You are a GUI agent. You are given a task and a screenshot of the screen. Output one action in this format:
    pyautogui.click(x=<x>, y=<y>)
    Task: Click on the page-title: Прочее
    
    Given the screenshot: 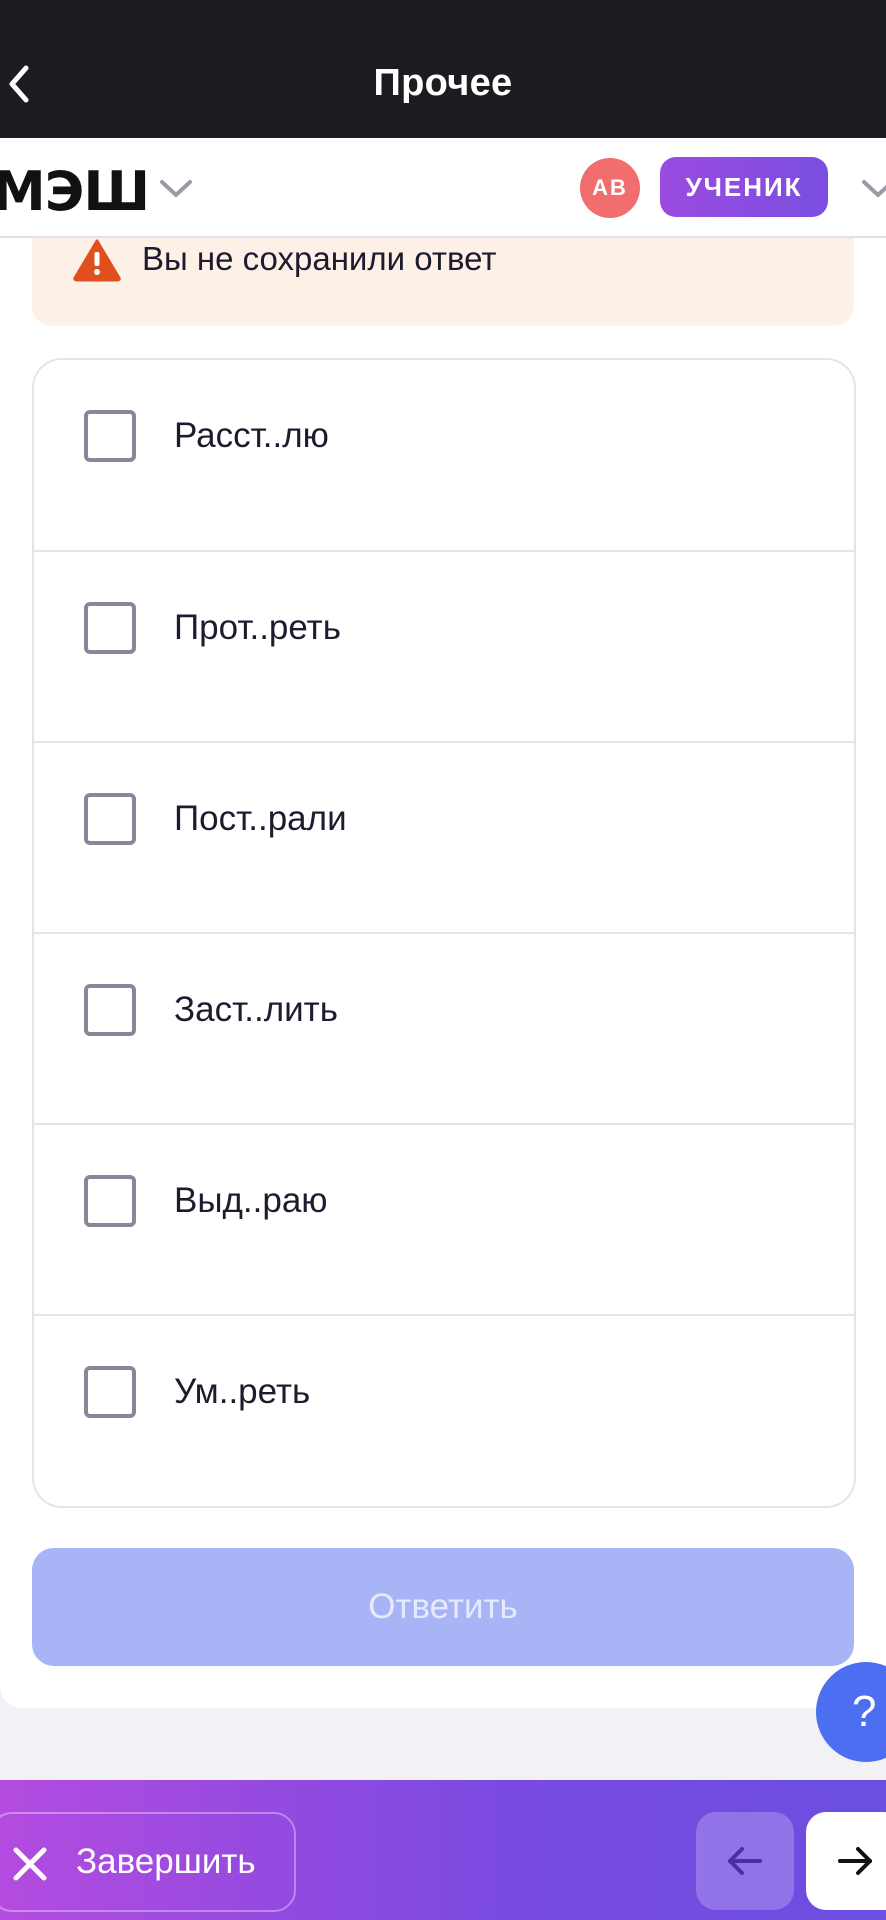 What is the action you would take?
    pyautogui.click(x=443, y=83)
    